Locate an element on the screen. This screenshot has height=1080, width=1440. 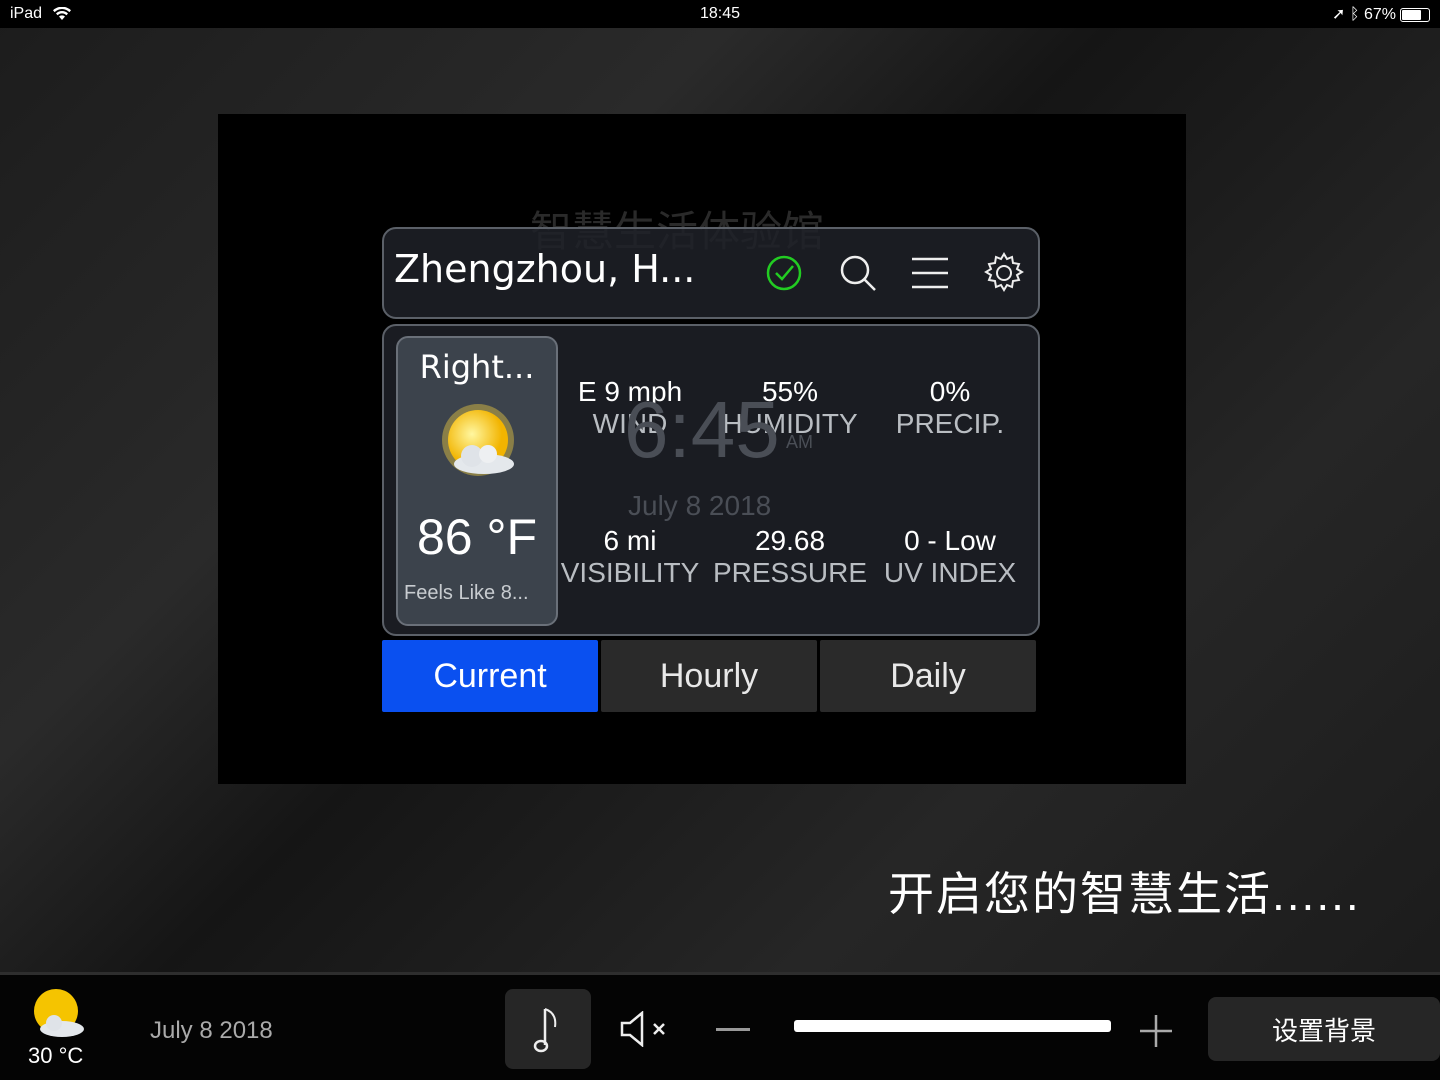
status-bar: iPad 18:45 ➚ ᛒ 67% is located at coordinates (720, 14).